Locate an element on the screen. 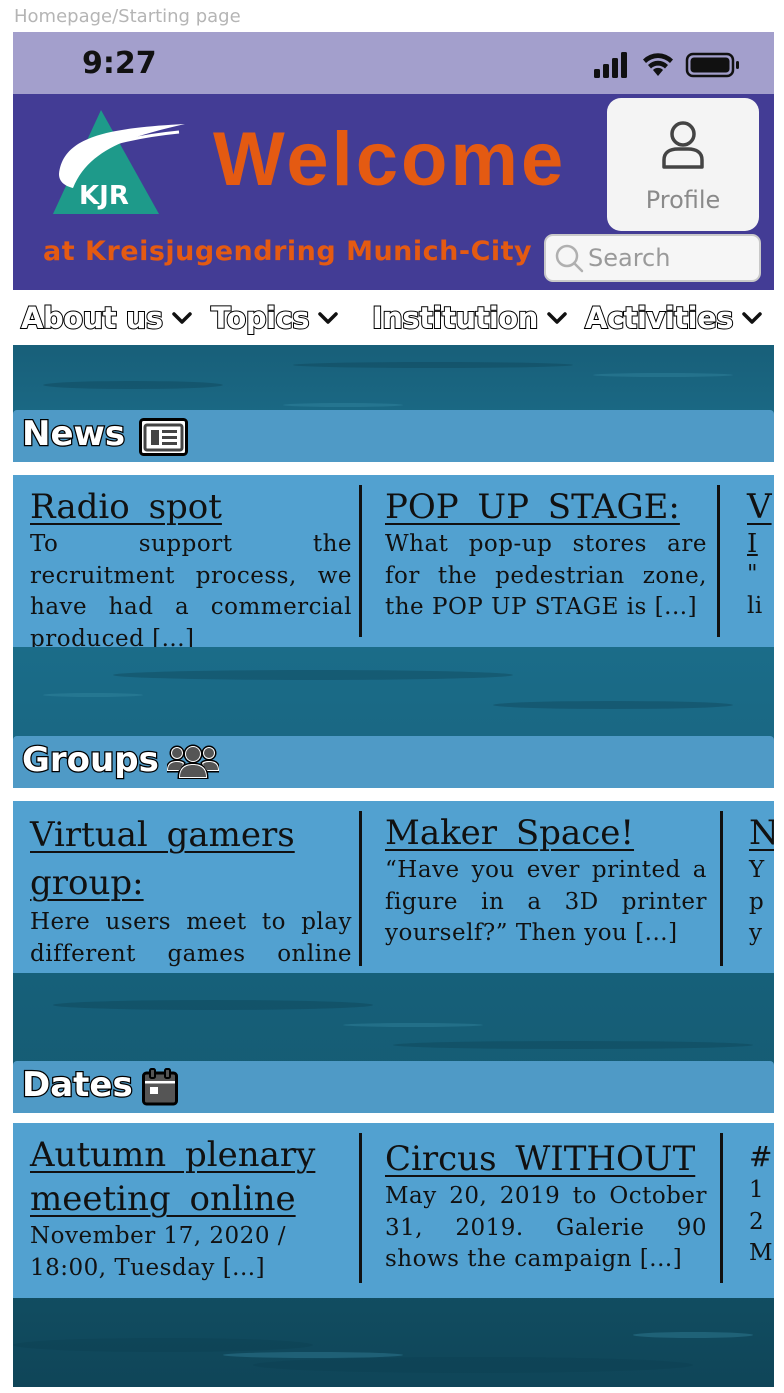 The height and width of the screenshot is (1393, 784). card-title: N is located at coordinates (761, 833).